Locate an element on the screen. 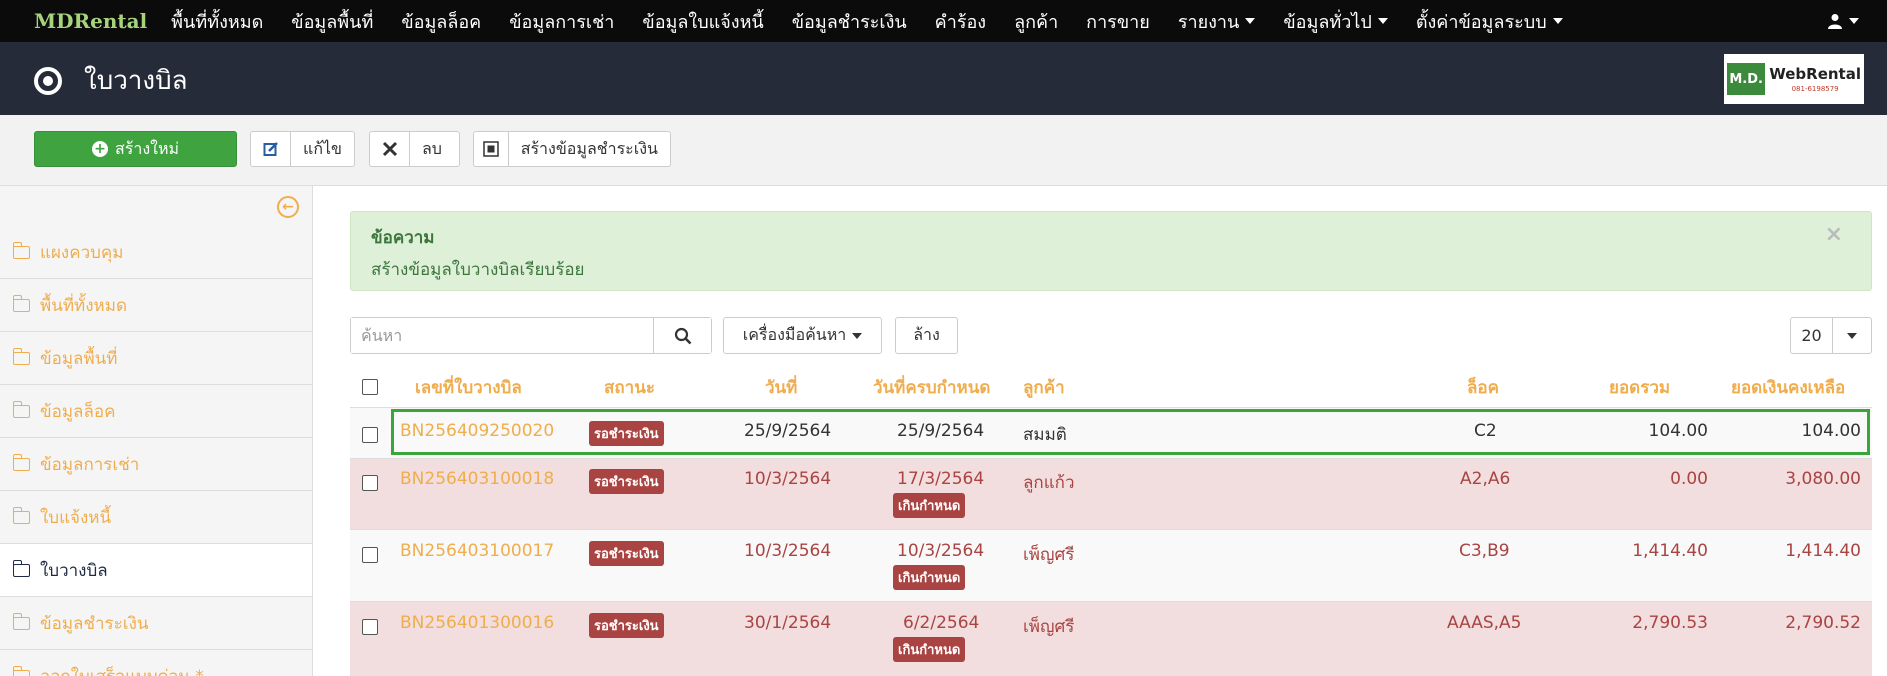 Image resolution: width=1887 pixels, height=676 pixels. nav-rental-info: ข้อมูลการเช่า is located at coordinates (561, 21).